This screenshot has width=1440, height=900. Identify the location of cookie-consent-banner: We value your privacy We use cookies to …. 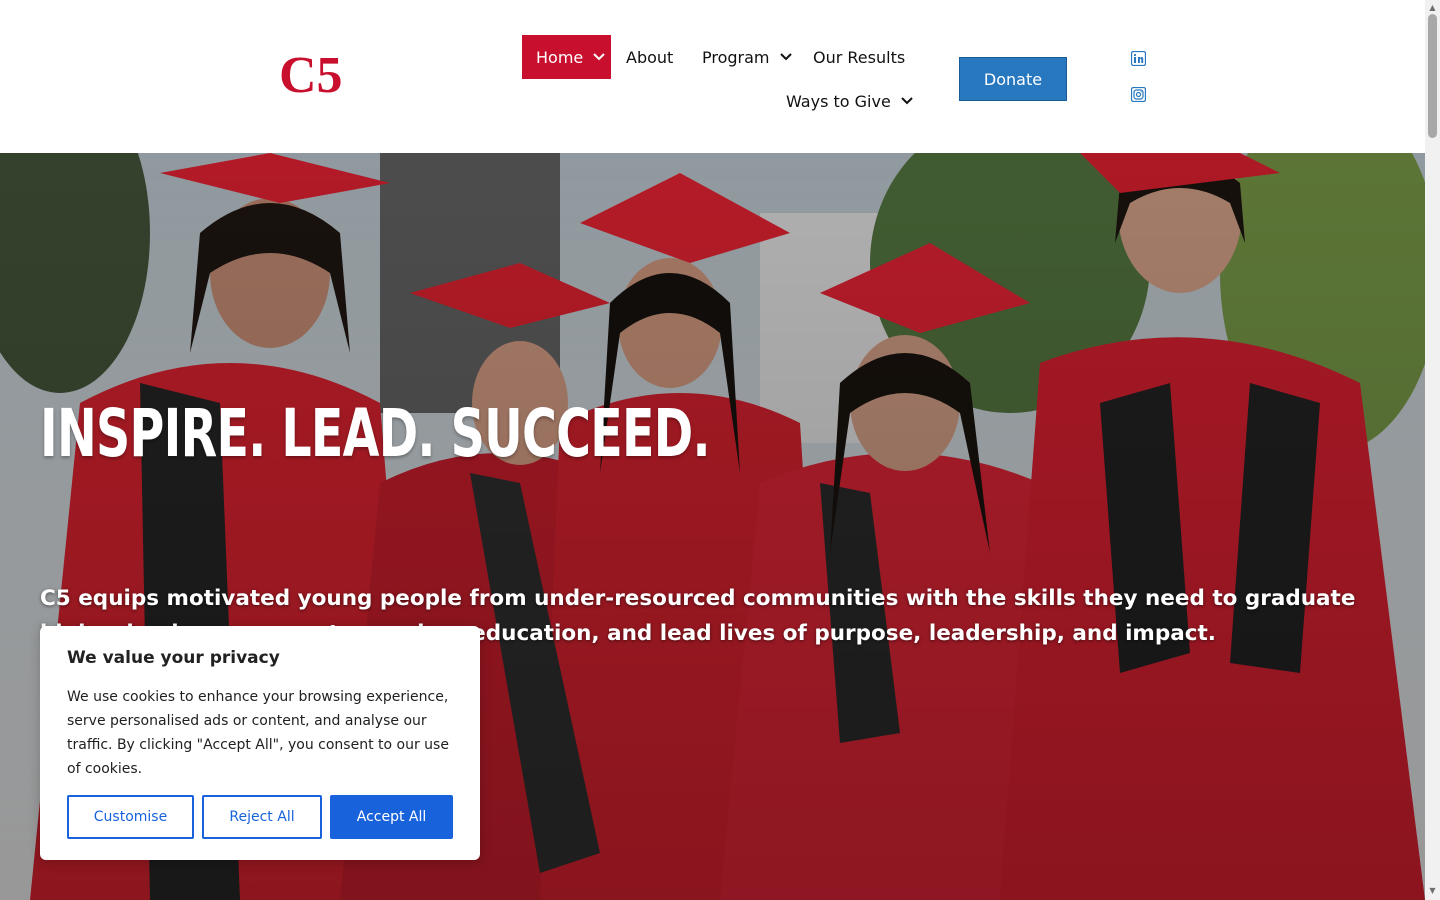
(260, 743).